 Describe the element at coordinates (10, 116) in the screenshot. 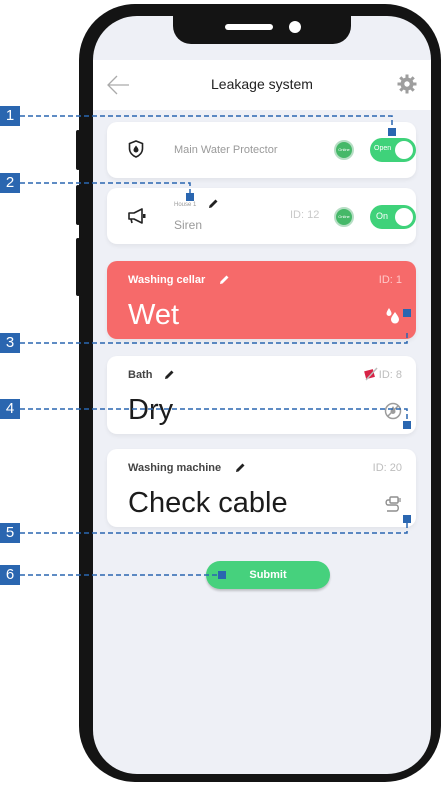

I see `callout-1: 1` at that location.